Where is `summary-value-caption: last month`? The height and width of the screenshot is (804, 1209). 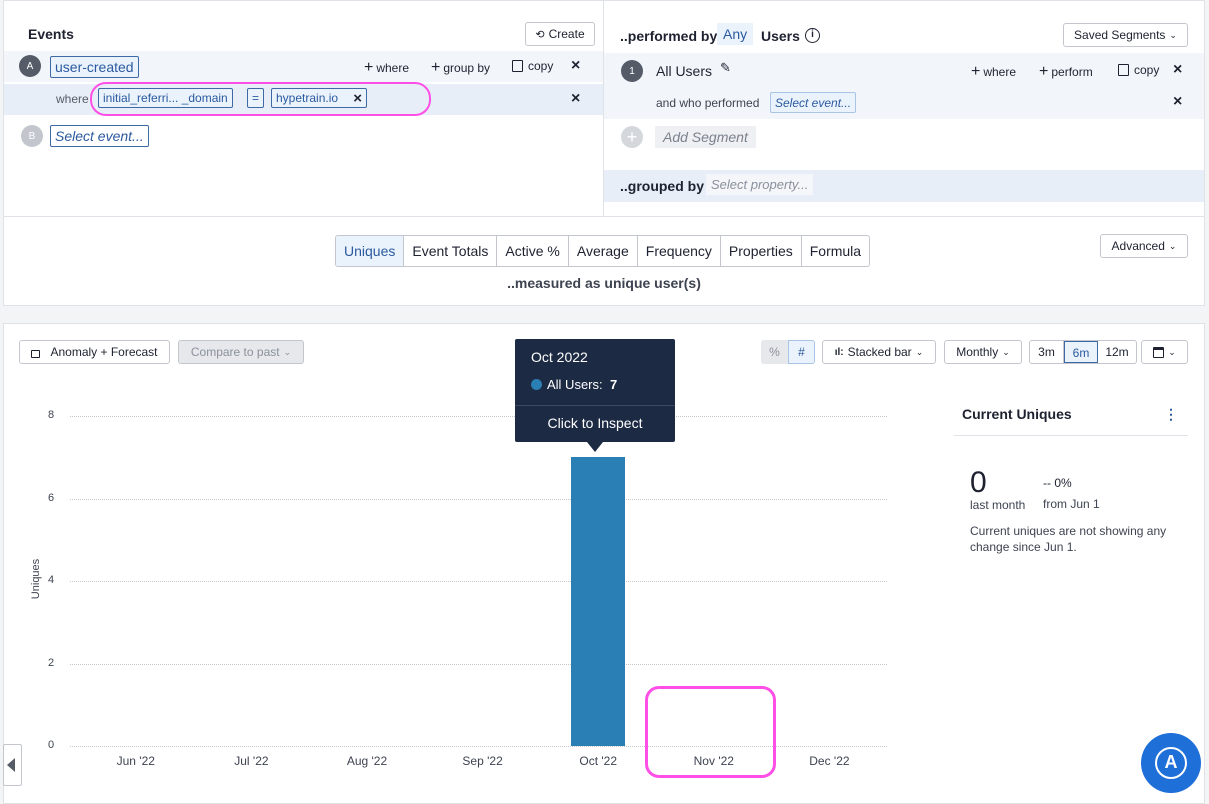
summary-value-caption: last month is located at coordinates (998, 505).